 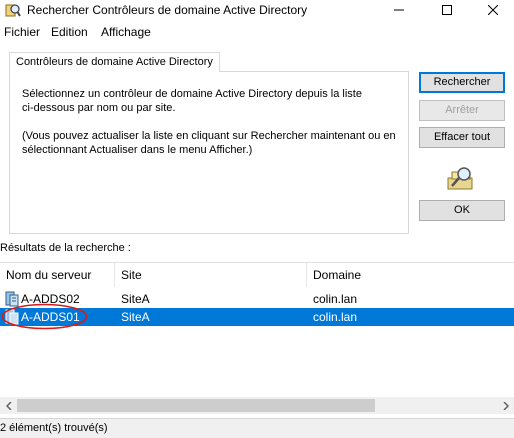 I want to click on status-text: 2 élément(s) trouvé(s), so click(x=54, y=428).